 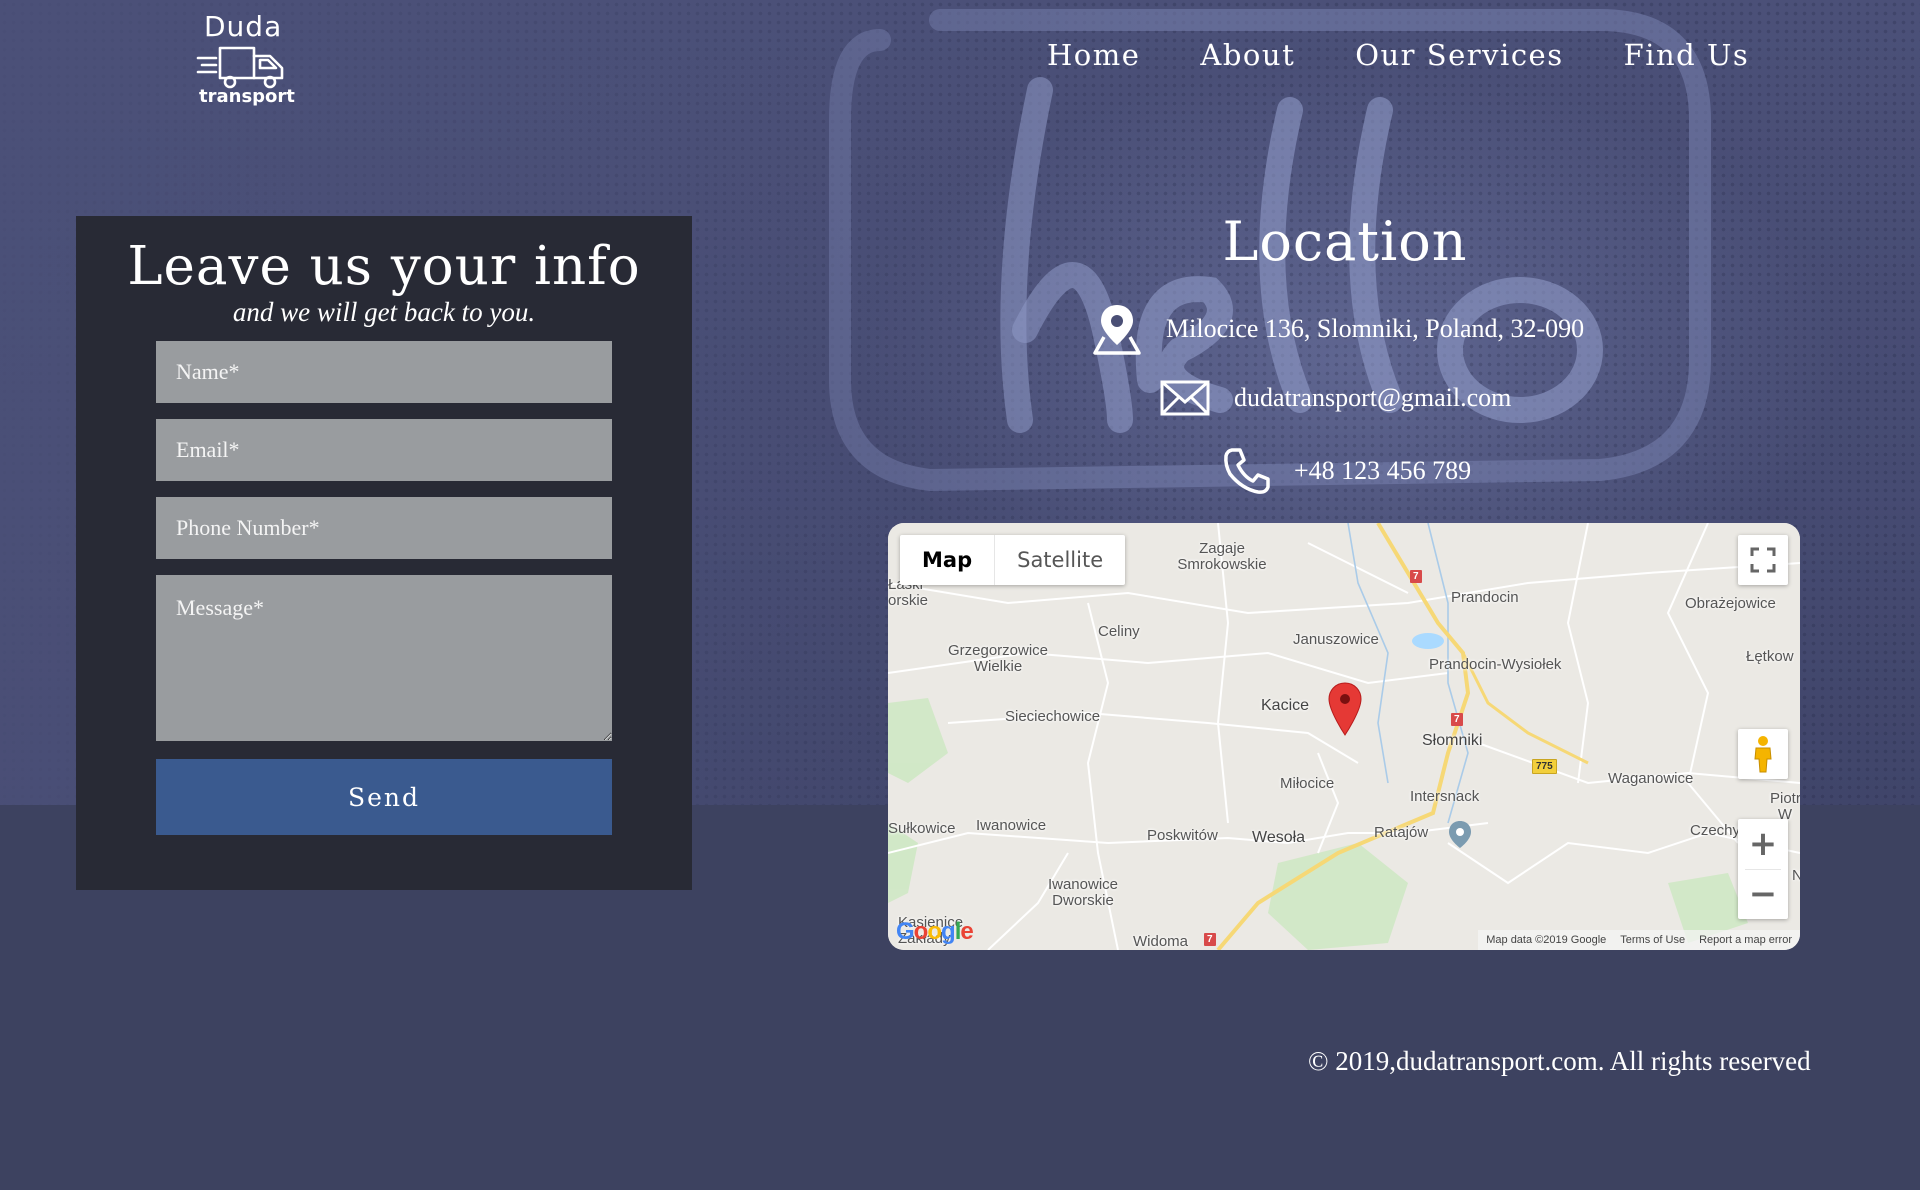 I want to click on map-type-map-button: Map, so click(x=947, y=560).